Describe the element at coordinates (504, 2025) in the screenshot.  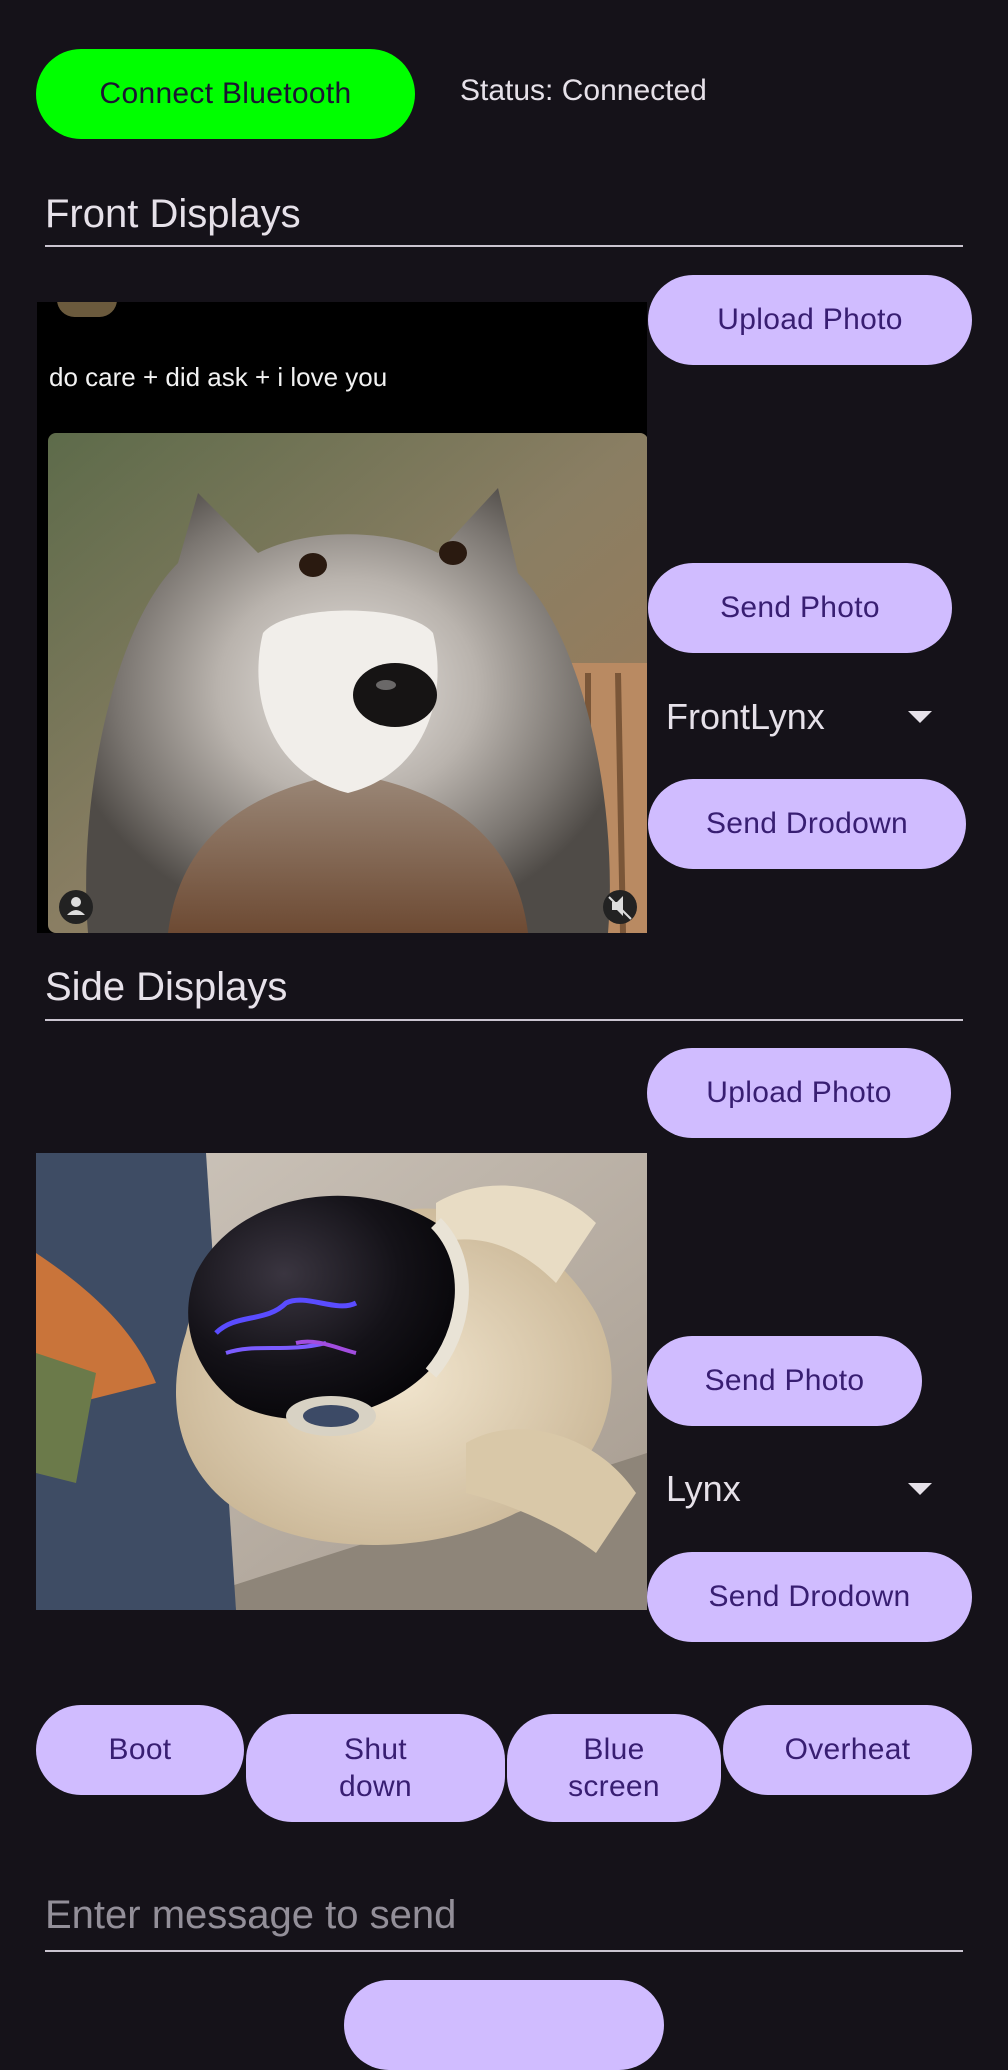
I see `send-message-button` at that location.